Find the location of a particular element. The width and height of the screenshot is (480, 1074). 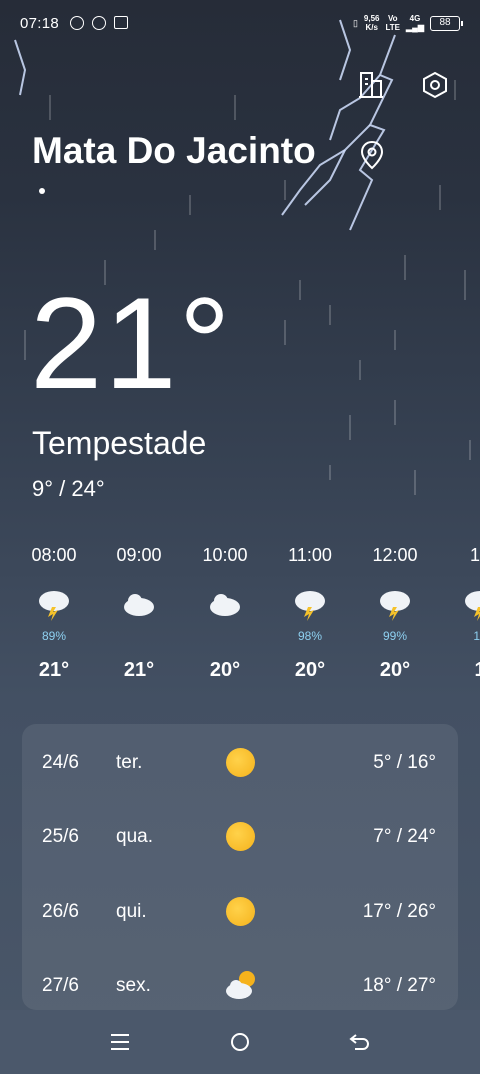

hour-item: 10:00 20° is located at coordinates (225, 620).